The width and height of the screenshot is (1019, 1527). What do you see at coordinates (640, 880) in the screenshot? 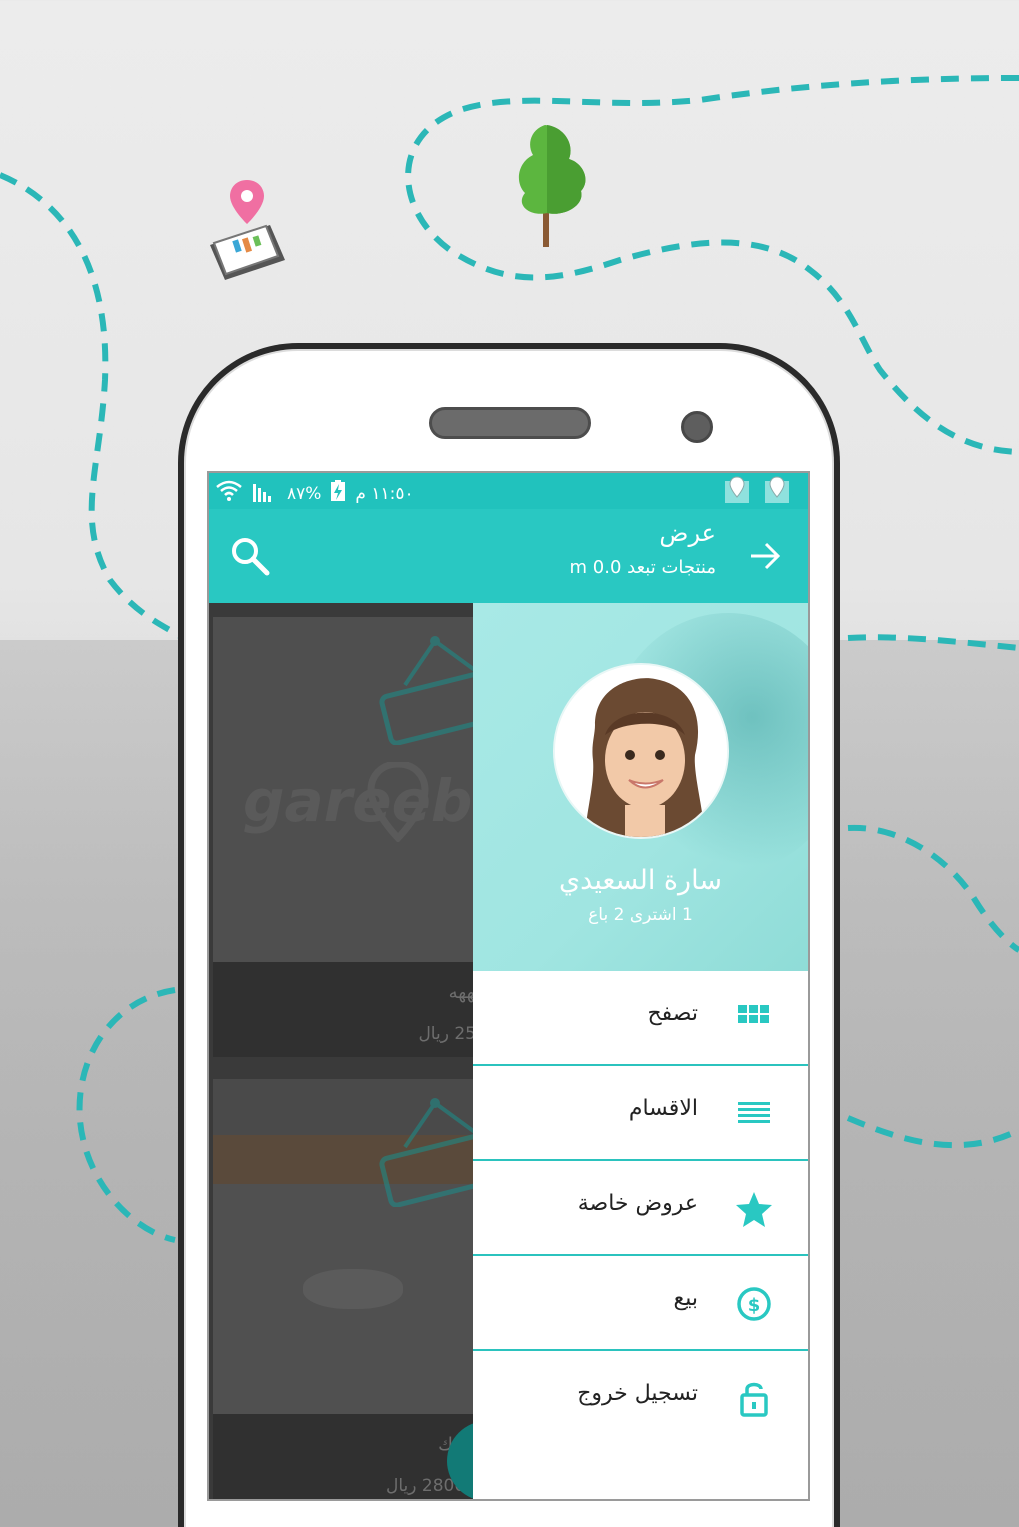
I see `user-name: سارة السعيدي` at bounding box center [640, 880].